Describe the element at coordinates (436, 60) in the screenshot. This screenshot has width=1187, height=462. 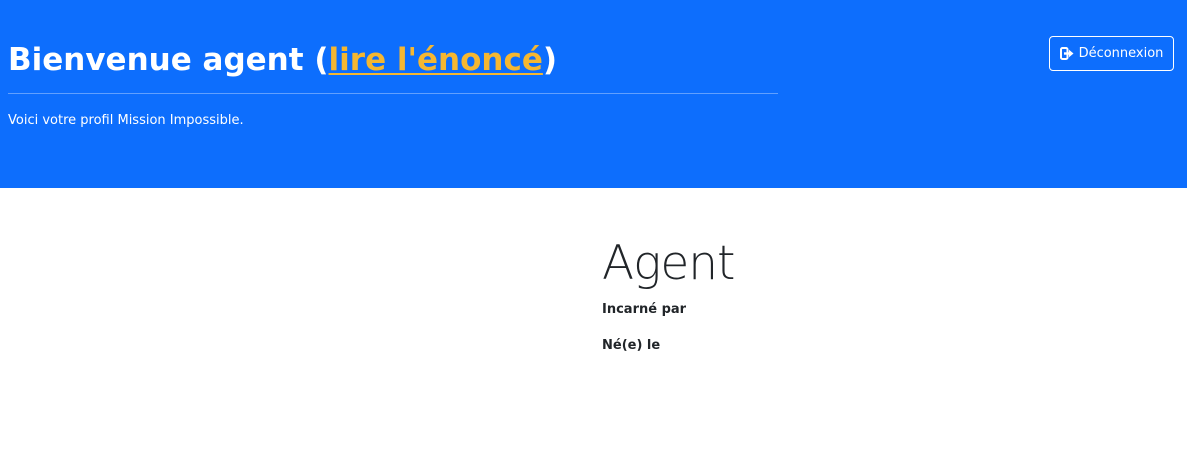
I see `statement-link: lire l'énoncé` at that location.